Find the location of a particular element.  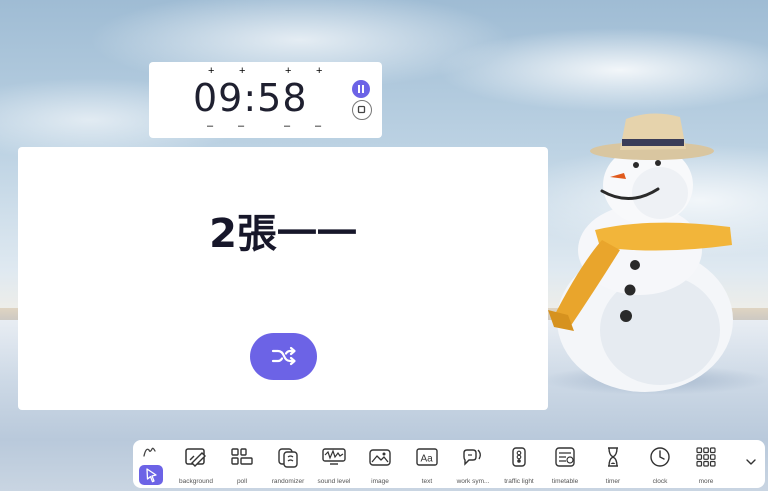

toolbar-more-label: more is located at coordinates (706, 481).